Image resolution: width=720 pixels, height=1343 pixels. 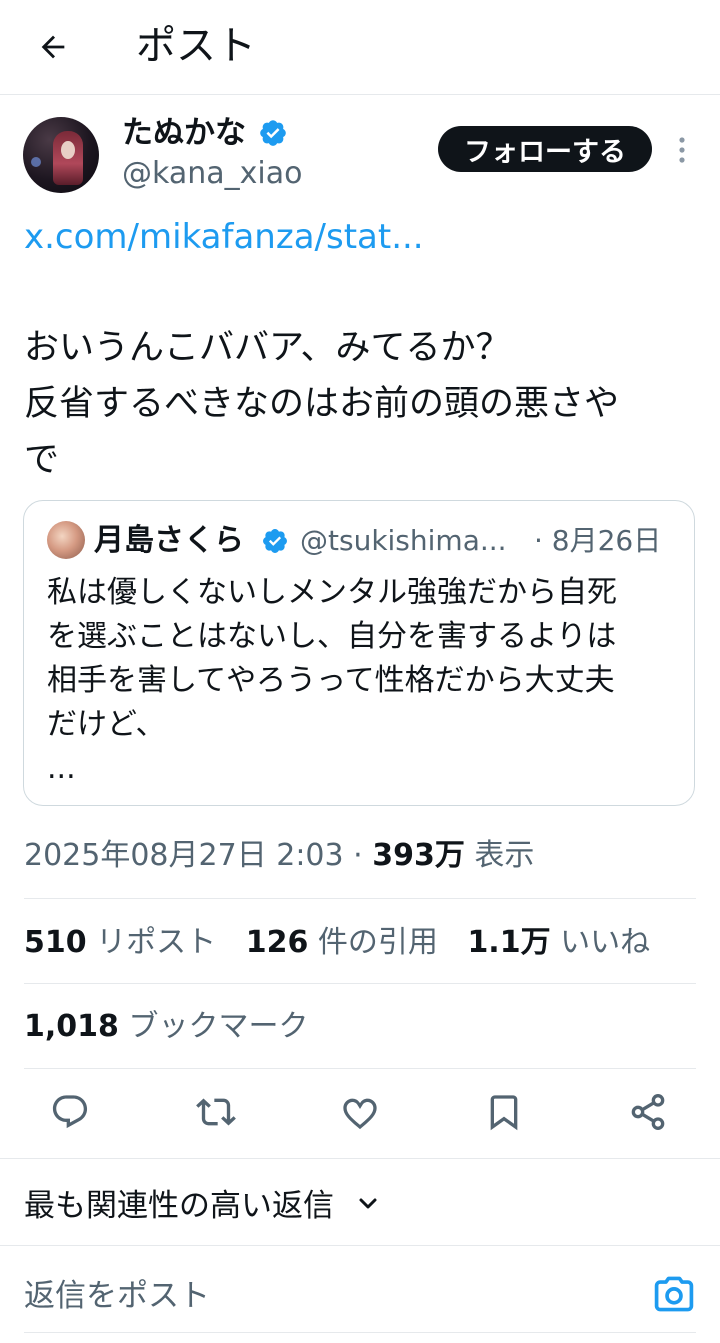 I want to click on more-options-button, so click(x=682, y=150).